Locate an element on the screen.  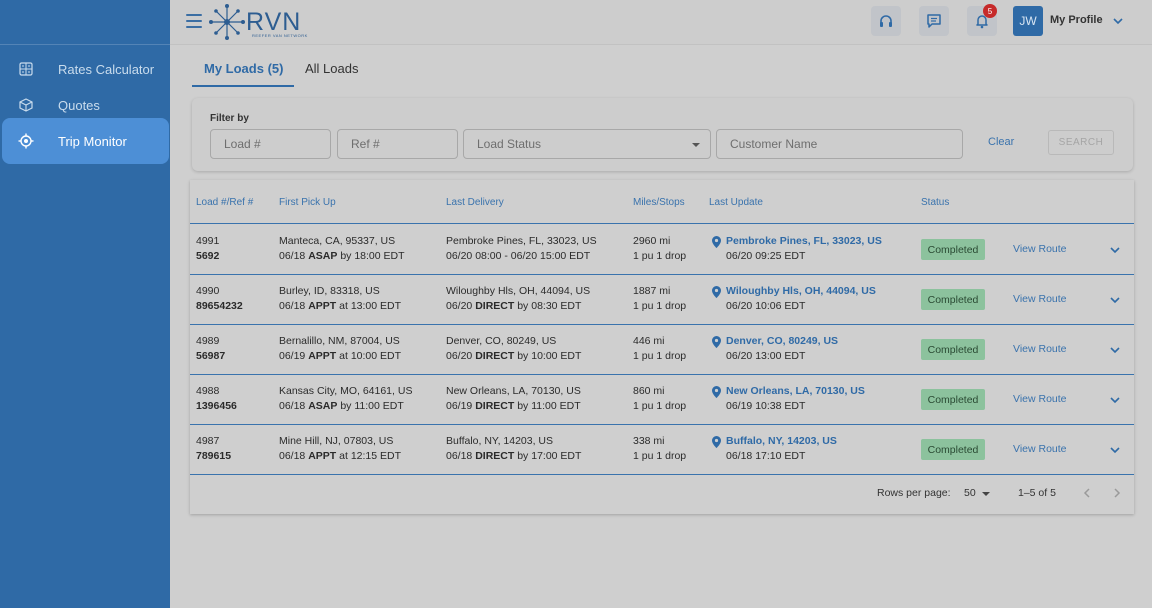
cube-icon is located at coordinates (26, 105).